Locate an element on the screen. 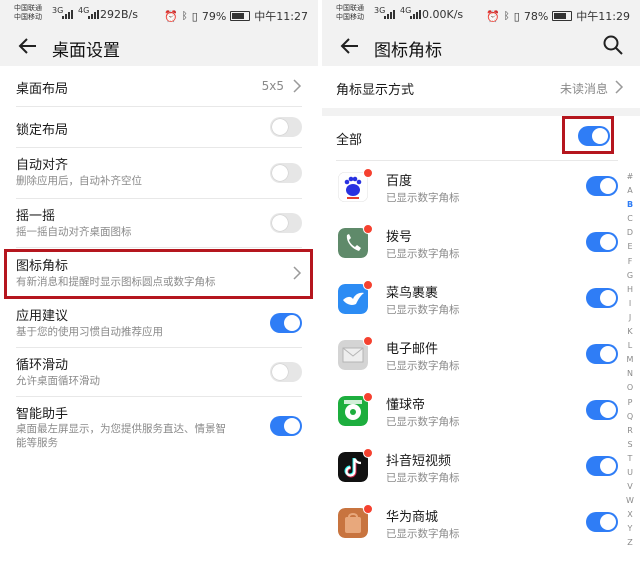 The image size is (640, 567). app-toggle-cainiao is located at coordinates (602, 298).